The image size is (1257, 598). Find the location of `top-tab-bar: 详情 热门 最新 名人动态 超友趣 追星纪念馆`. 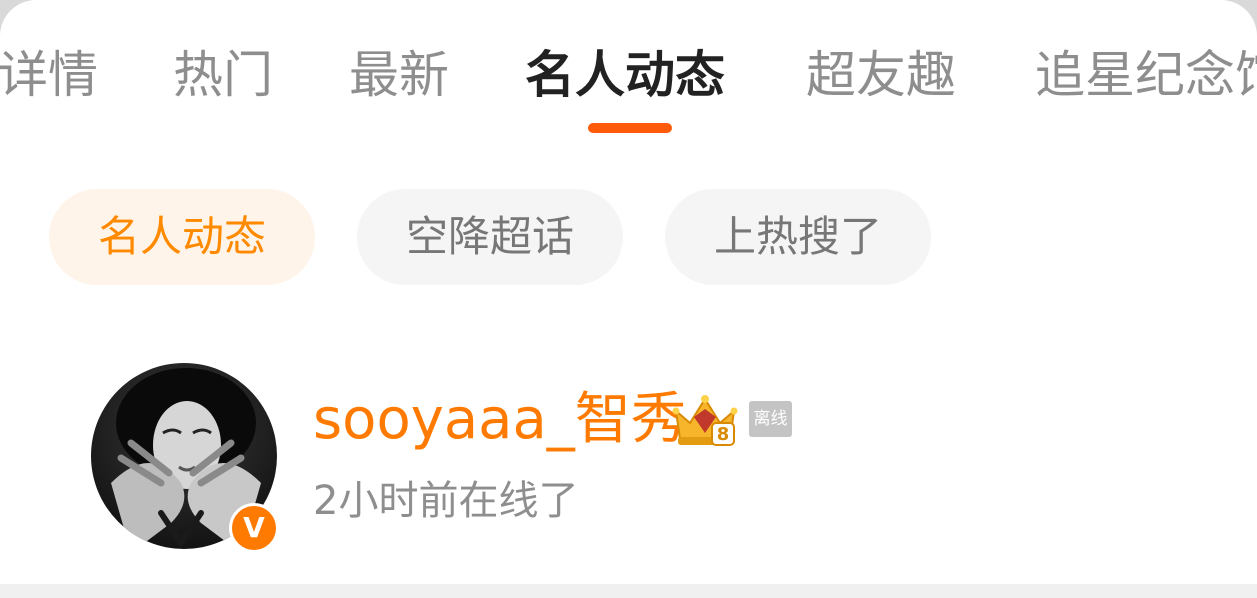

top-tab-bar: 详情 热门 最新 名人动态 超友趣 追星纪念馆 is located at coordinates (628, 75).